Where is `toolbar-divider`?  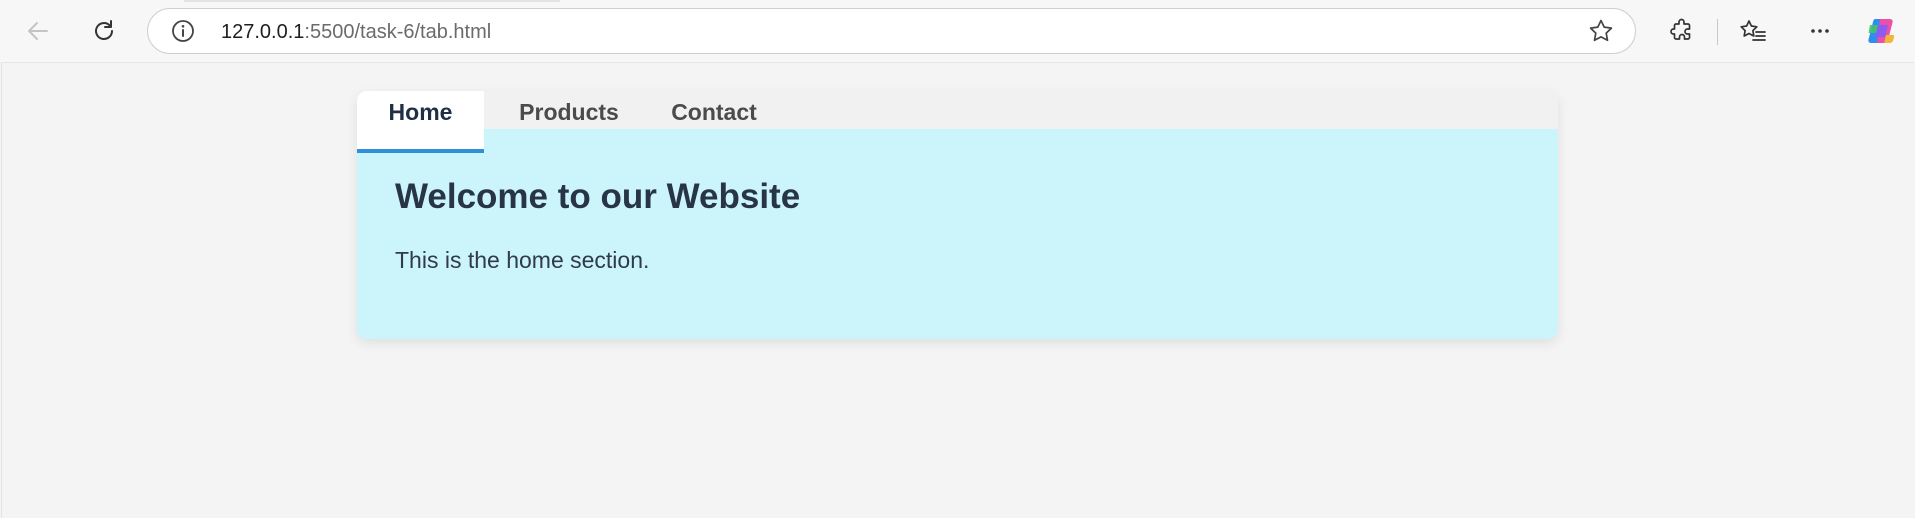 toolbar-divider is located at coordinates (1717, 32).